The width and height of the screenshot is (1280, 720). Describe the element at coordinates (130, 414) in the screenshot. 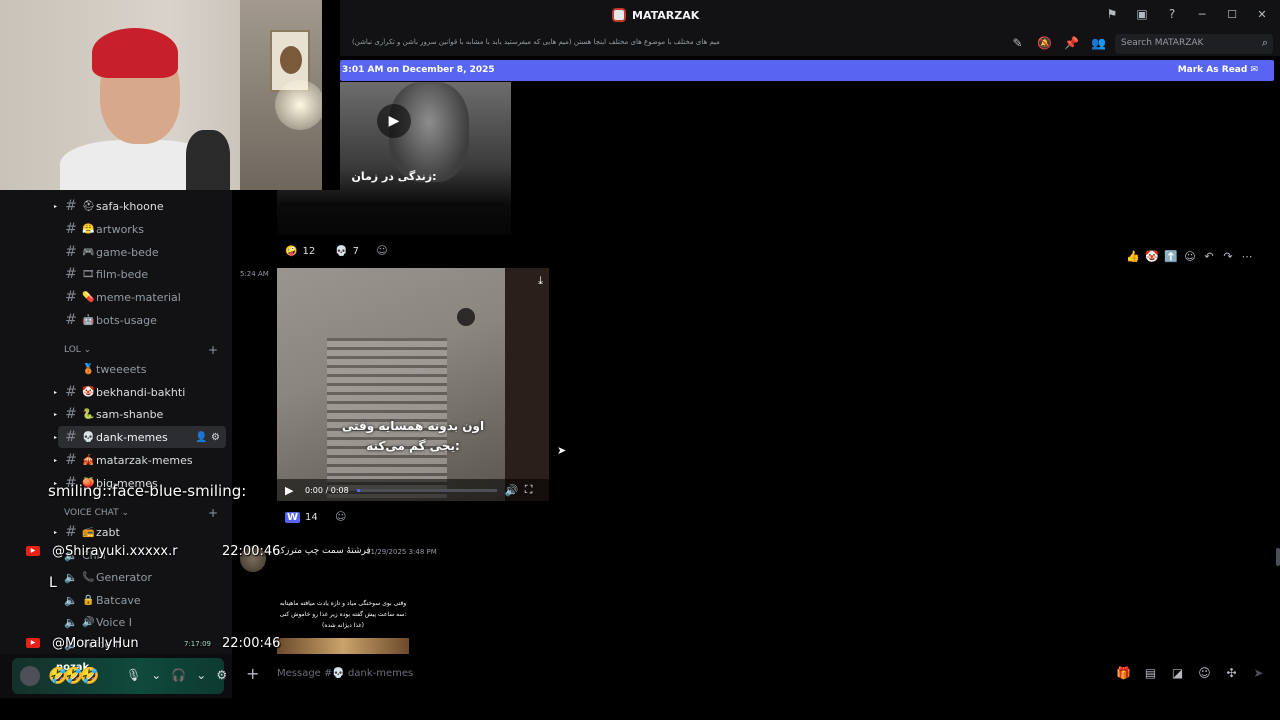

I see `channel-name: sam-shanbe` at that location.